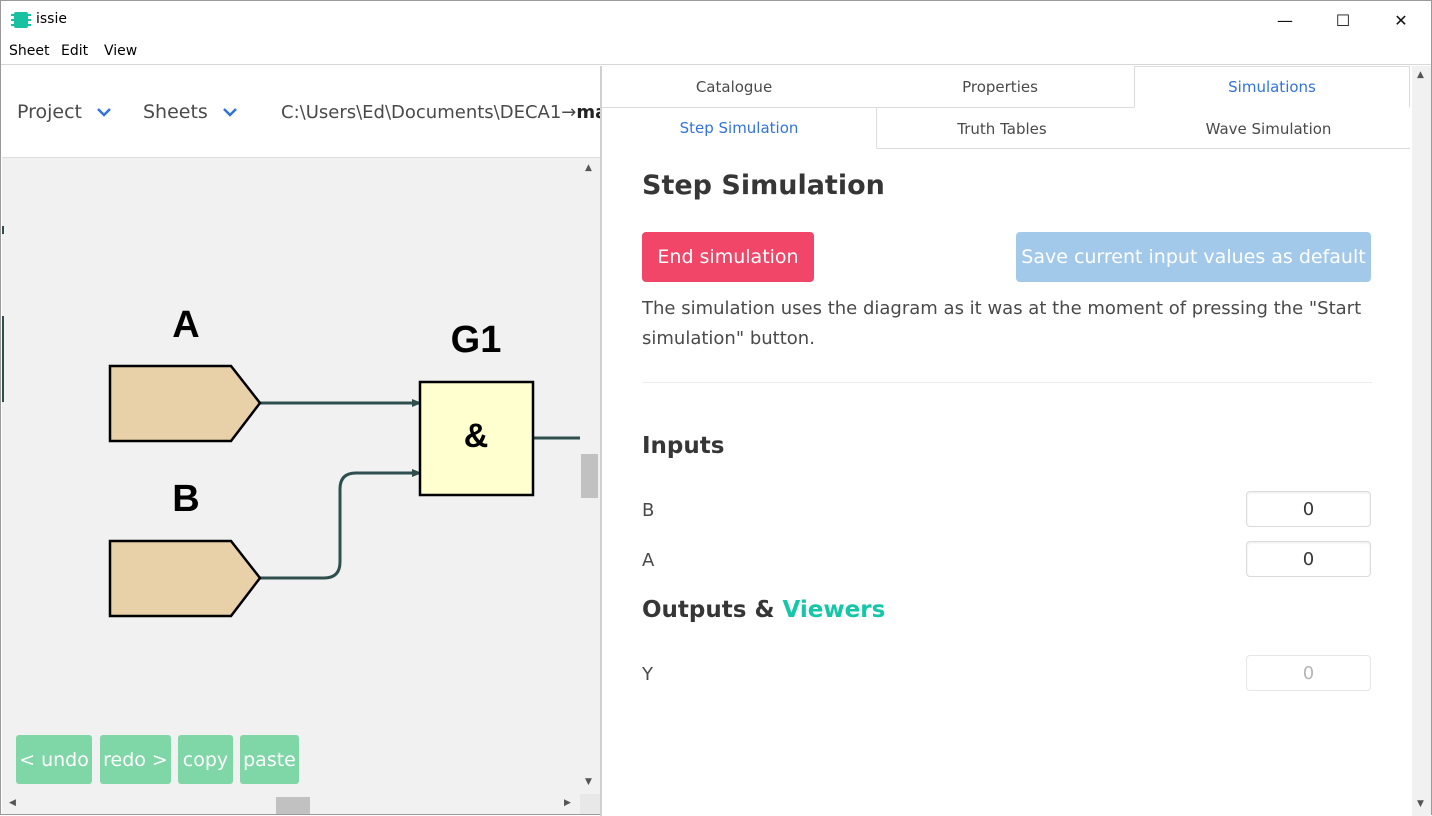 The width and height of the screenshot is (1432, 816). I want to click on maximize-icon: ☐, so click(1343, 20).